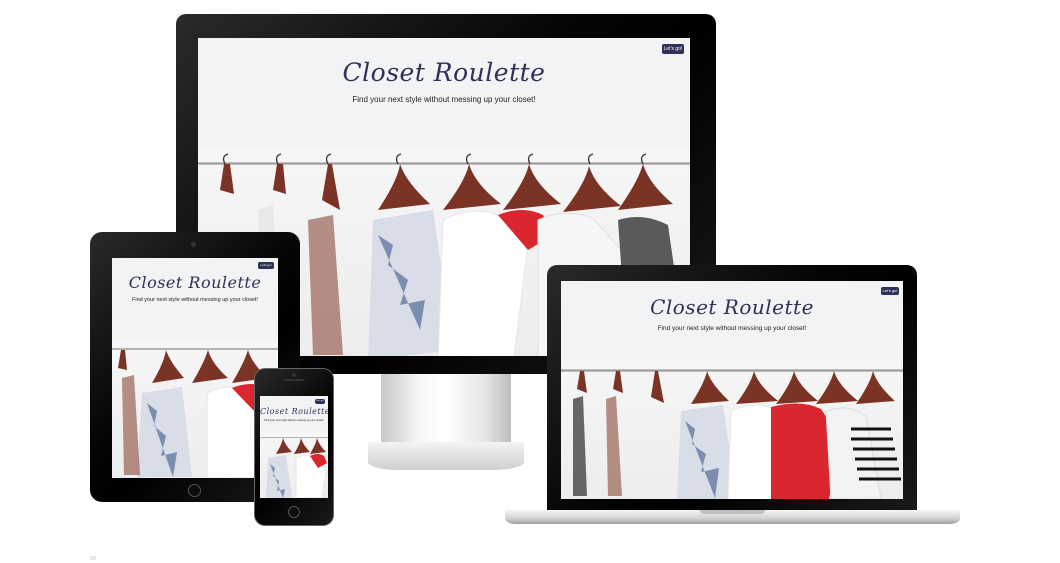  Describe the element at coordinates (294, 380) in the screenshot. I see `phone-speaker` at that location.